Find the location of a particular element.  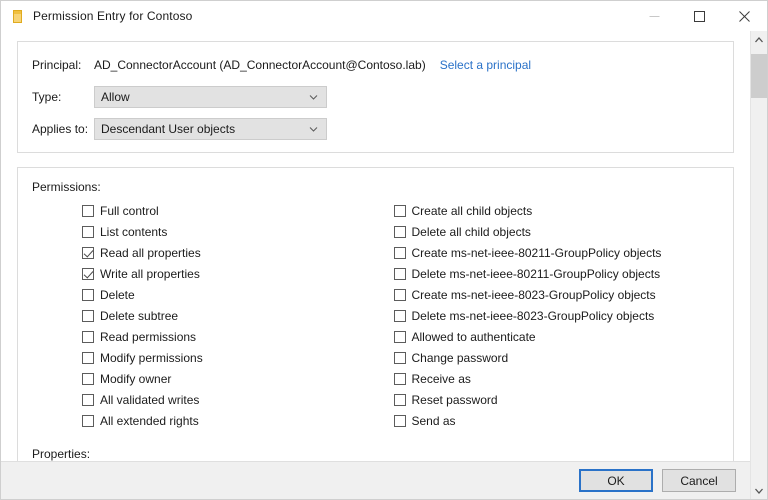

scrollbar-track is located at coordinates (759, 265).